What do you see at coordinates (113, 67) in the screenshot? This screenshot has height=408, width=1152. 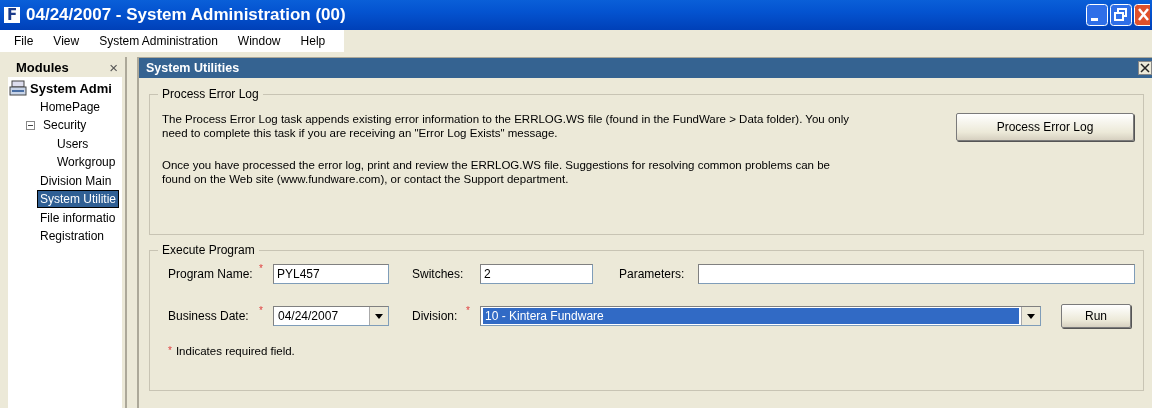 I see `close-panel-button: ×` at bounding box center [113, 67].